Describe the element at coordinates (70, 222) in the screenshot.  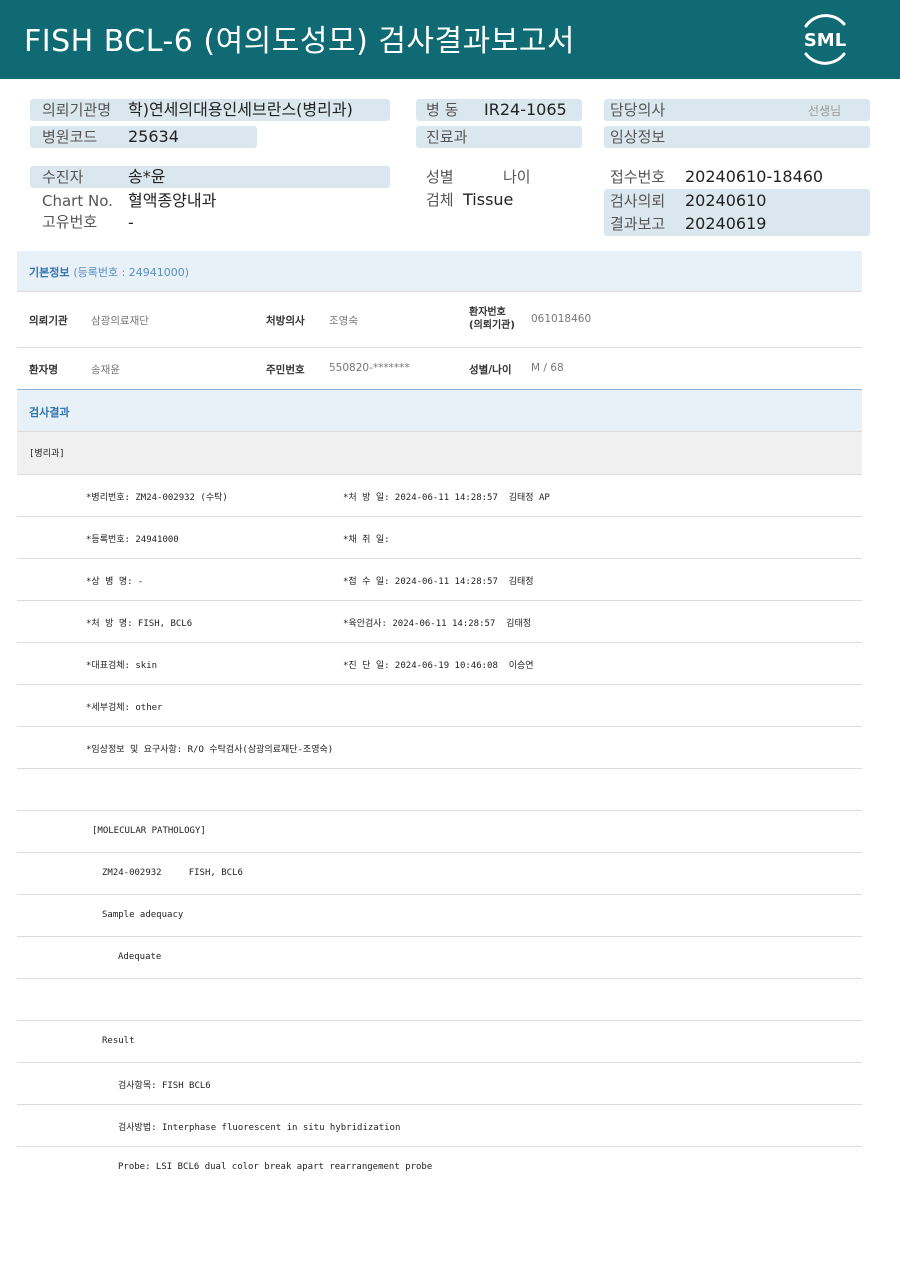
I see `unique-no-label: 고유번호` at that location.